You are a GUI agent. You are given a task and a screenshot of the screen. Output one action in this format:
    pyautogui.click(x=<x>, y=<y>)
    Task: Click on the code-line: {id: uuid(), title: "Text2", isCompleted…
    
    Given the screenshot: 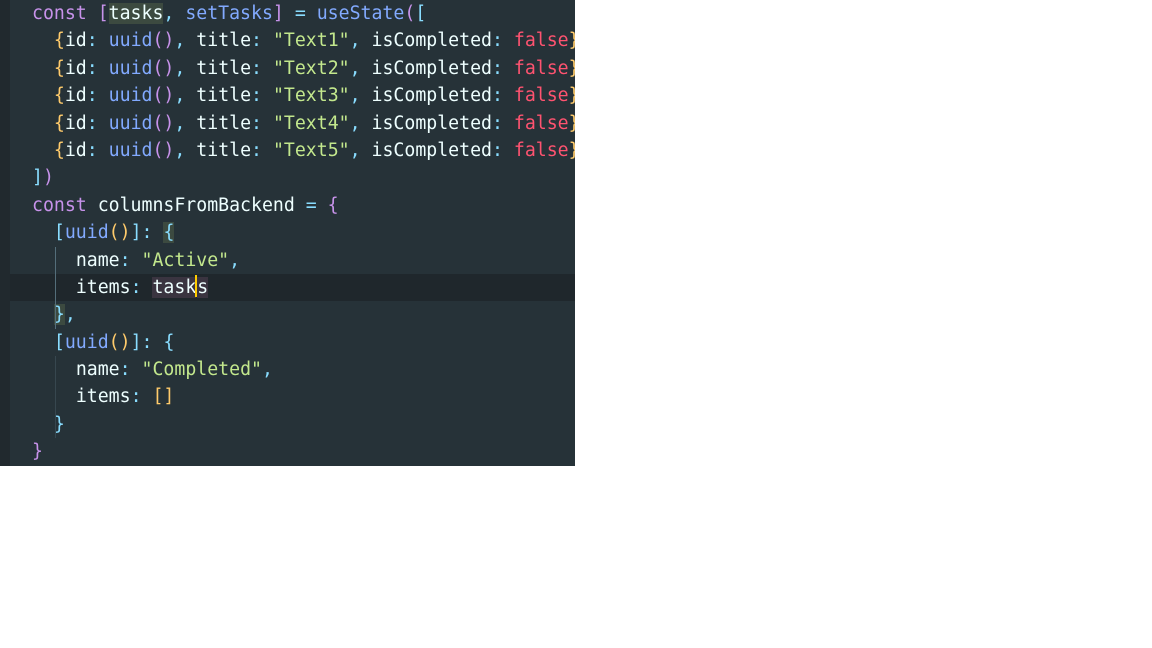 What is the action you would take?
    pyautogui.click(x=292, y=68)
    